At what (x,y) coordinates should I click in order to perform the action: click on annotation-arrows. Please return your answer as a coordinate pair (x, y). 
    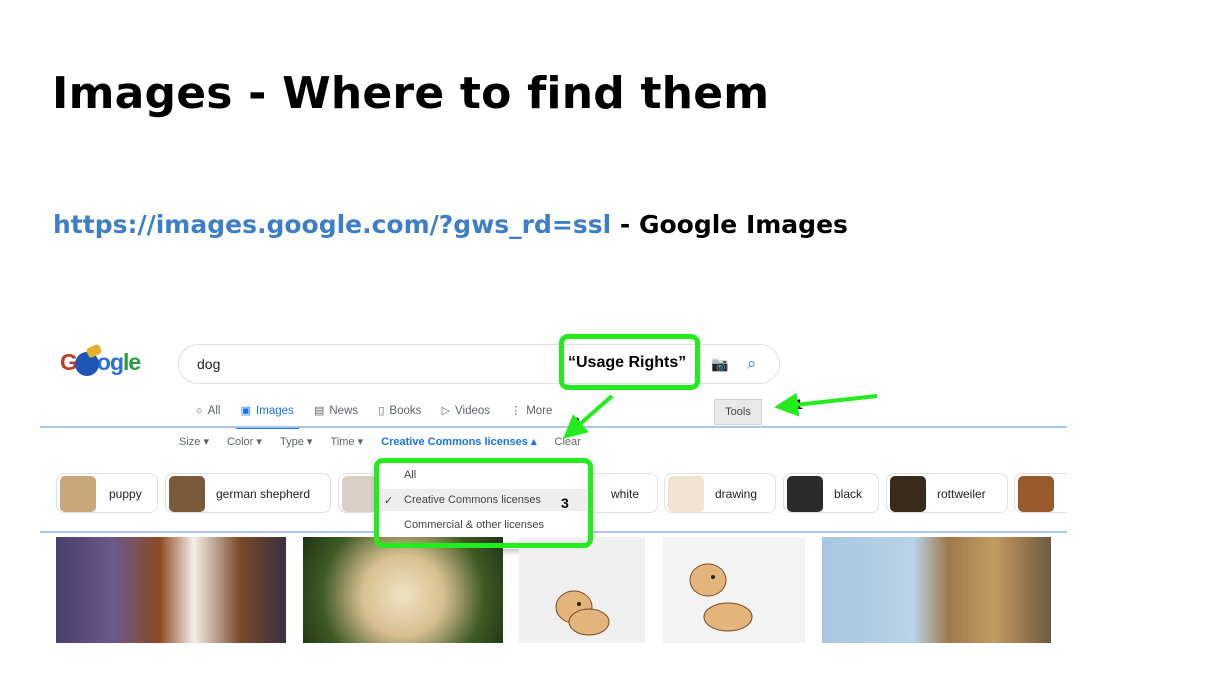
    Looking at the image, I should click on (720, 415).